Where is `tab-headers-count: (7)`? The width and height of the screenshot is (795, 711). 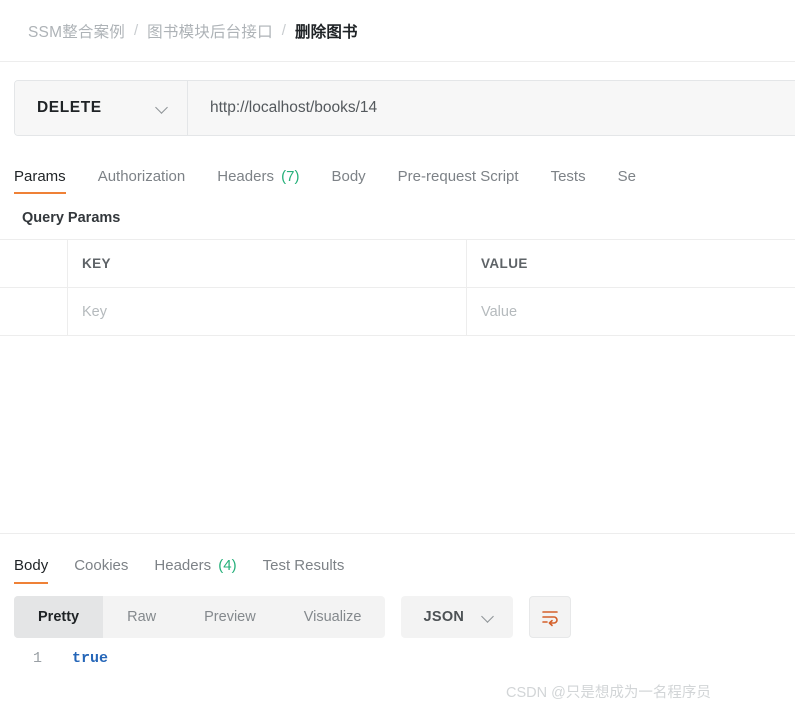
tab-headers-count: (7) is located at coordinates (290, 176).